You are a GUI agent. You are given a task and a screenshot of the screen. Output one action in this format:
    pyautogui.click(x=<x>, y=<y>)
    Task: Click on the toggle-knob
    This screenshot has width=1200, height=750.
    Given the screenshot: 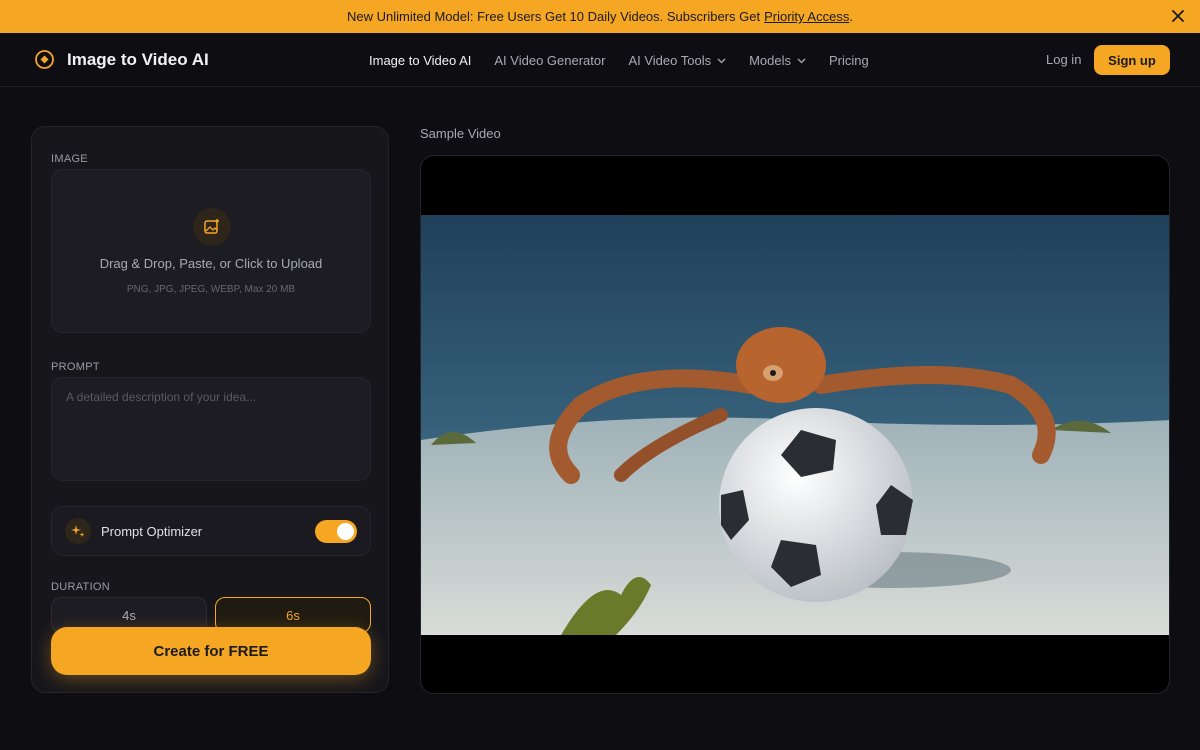 What is the action you would take?
    pyautogui.click(x=345, y=531)
    